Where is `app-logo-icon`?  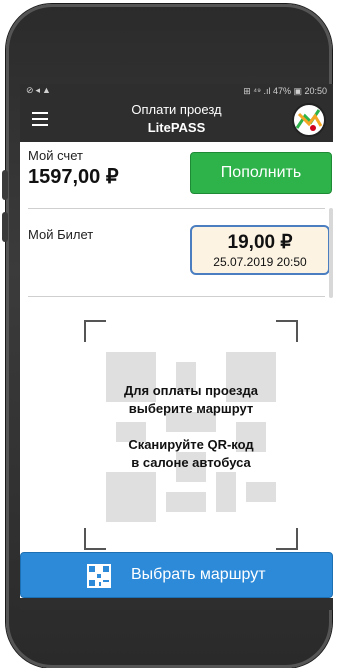
app-logo-icon is located at coordinates (309, 120).